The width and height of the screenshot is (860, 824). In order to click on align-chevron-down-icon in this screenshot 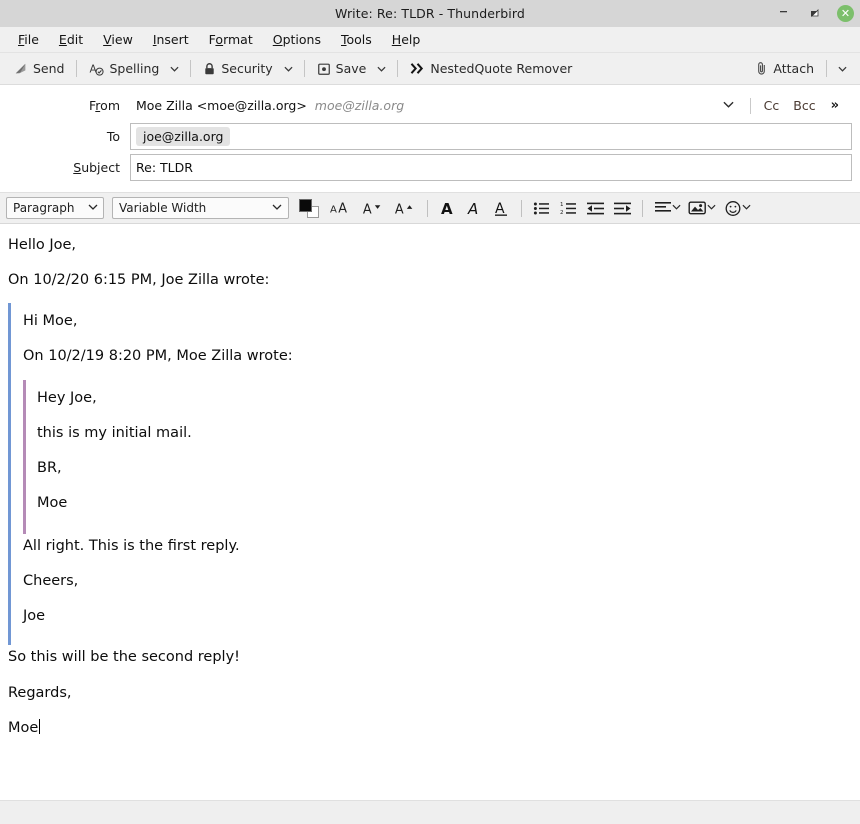, I will do `click(677, 208)`.